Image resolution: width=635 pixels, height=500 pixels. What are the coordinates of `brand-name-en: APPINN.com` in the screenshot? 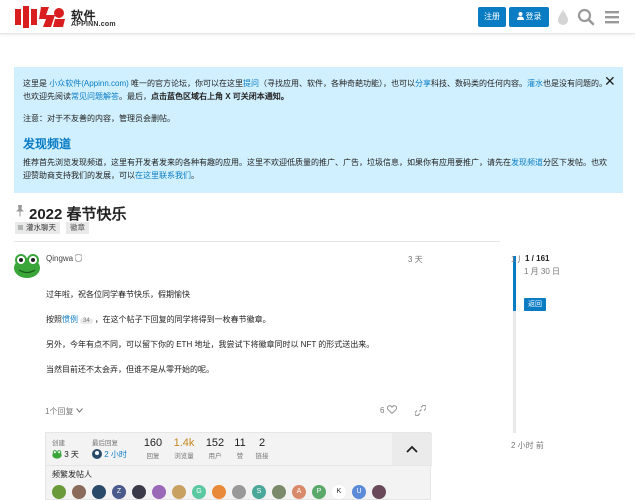 It's located at (93, 24).